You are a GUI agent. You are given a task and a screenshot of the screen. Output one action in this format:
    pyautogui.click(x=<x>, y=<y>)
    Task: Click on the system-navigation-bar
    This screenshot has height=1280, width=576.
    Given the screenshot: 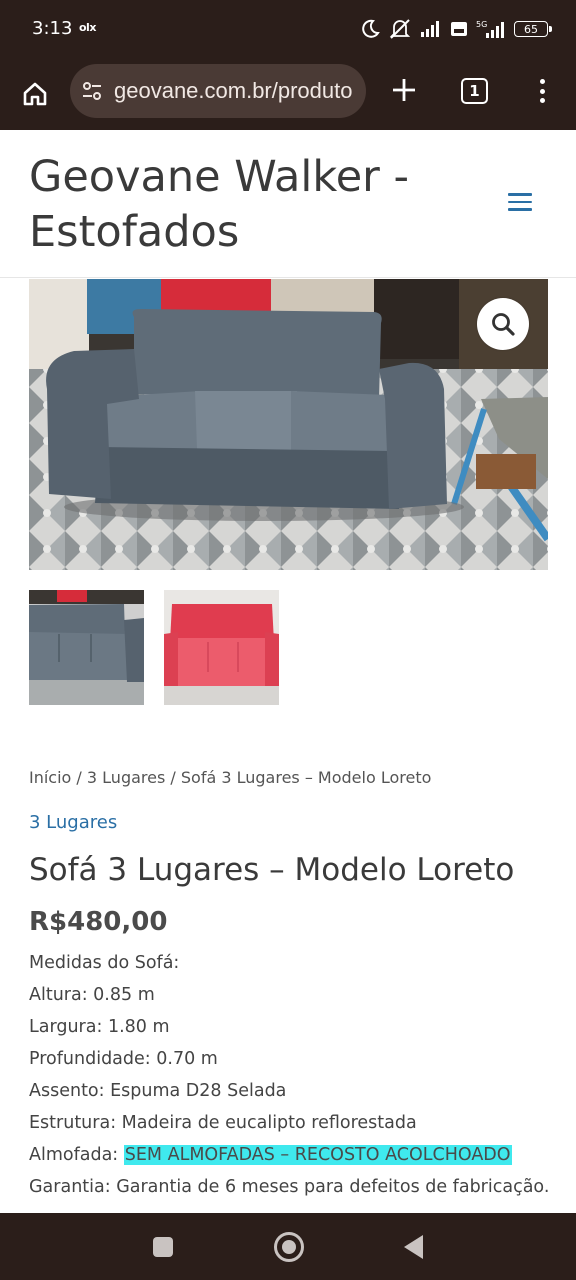 What is the action you would take?
    pyautogui.click(x=288, y=1246)
    